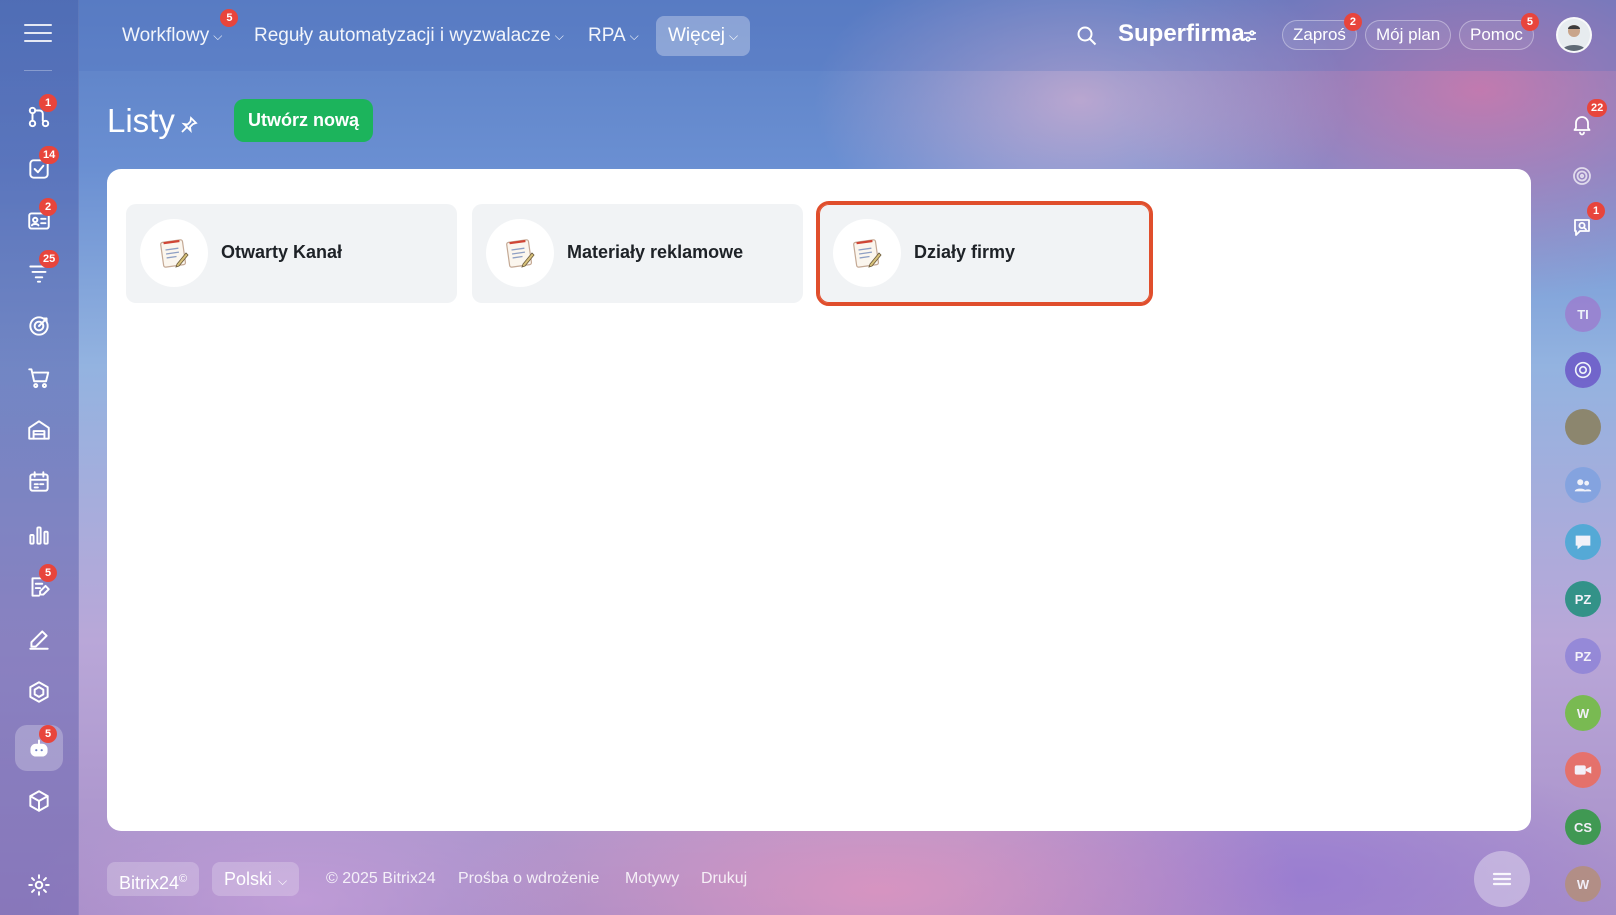 The image size is (1616, 915). I want to click on menu-toggle-icon, so click(38, 35).